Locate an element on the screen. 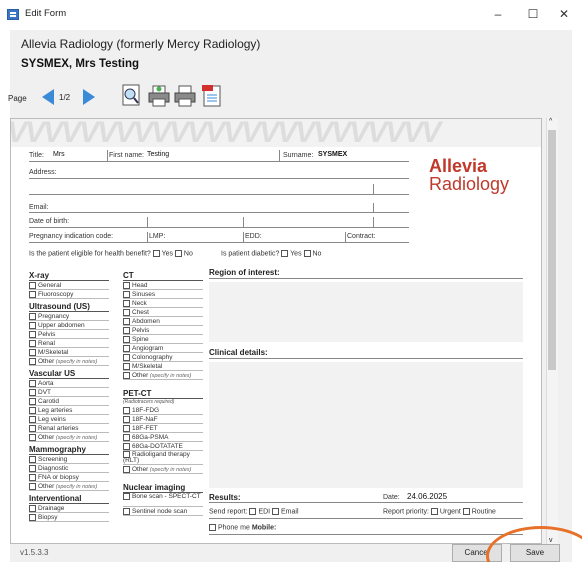 The height and width of the screenshot is (562, 582). modality-option: Leg arteries is located at coordinates (69, 410).